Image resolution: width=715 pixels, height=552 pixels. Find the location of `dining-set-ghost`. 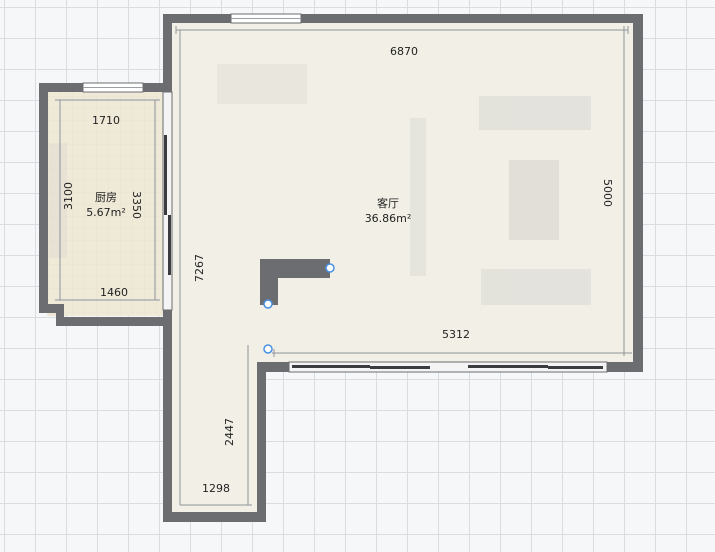

dining-set-ghost is located at coordinates (262, 84).